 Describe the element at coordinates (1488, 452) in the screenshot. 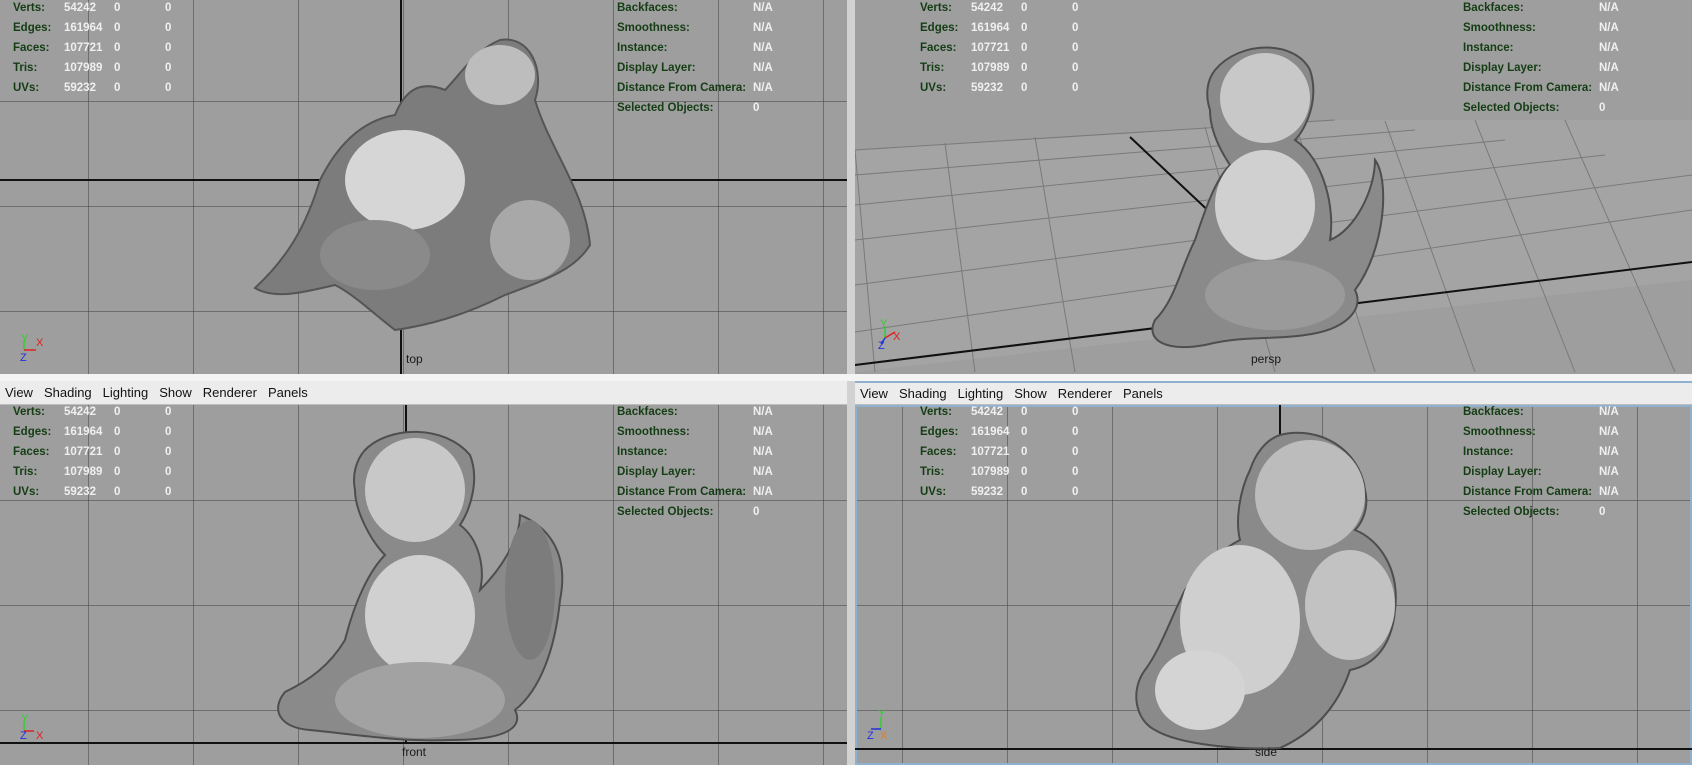

I see `hud-label: Instance:` at that location.